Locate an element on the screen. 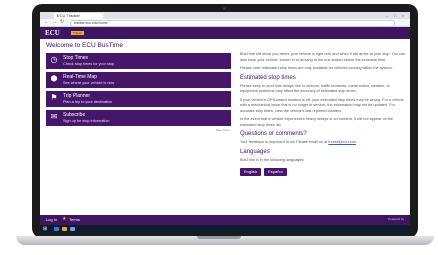 The image size is (438, 255). taskbar-app-icon is located at coordinates (56, 229).